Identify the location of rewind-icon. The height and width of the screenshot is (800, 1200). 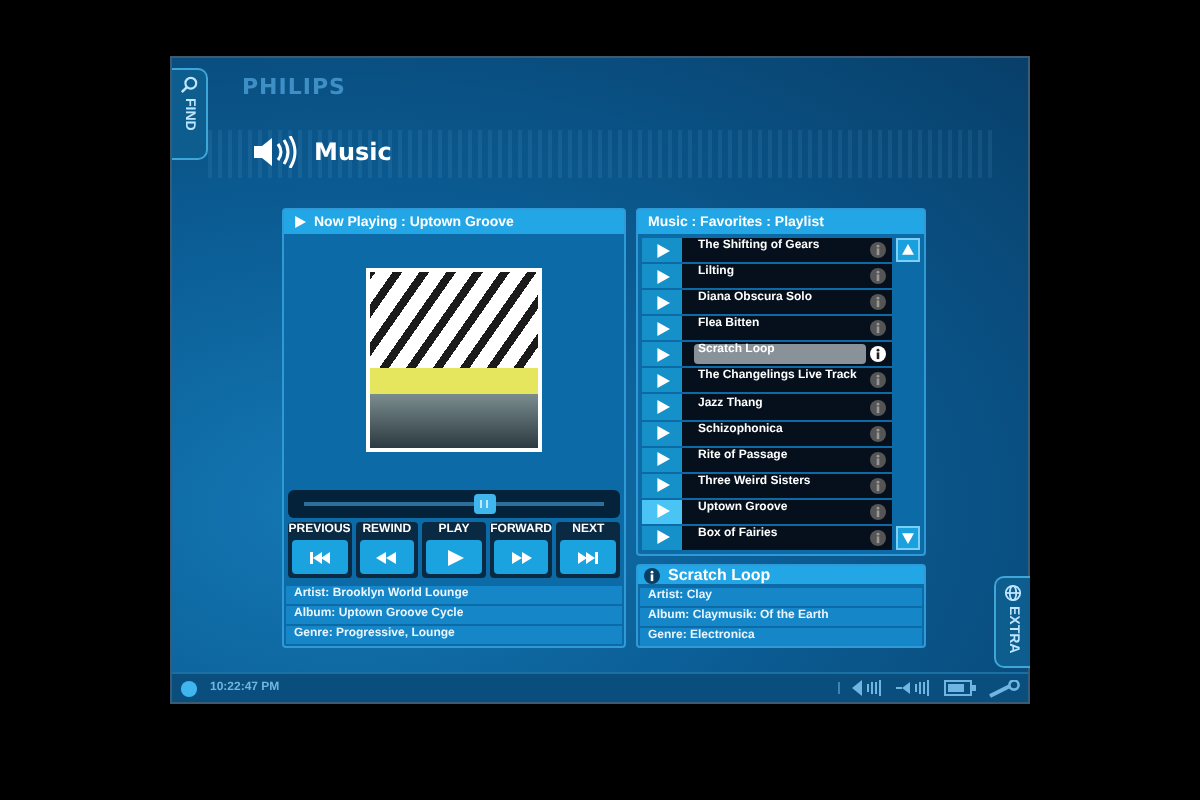
(386, 557).